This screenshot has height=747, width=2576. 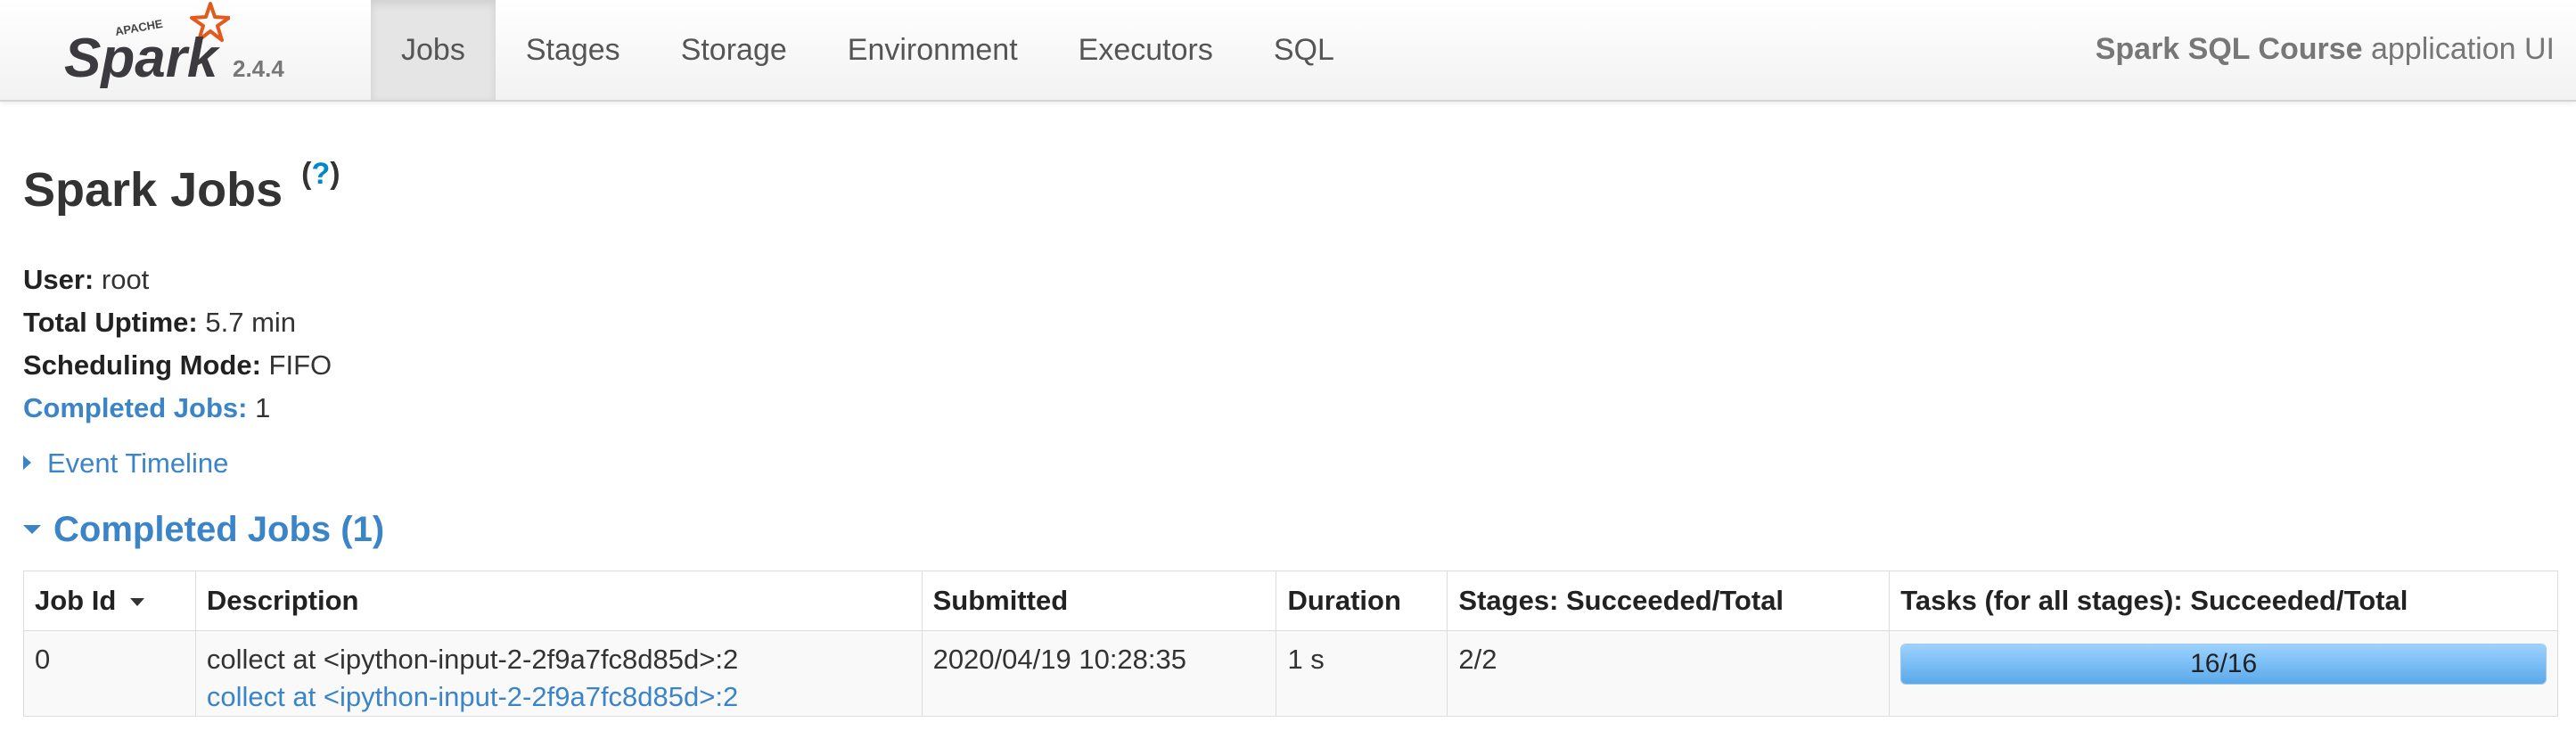 I want to click on cell-stages: 2/2, so click(x=1669, y=673).